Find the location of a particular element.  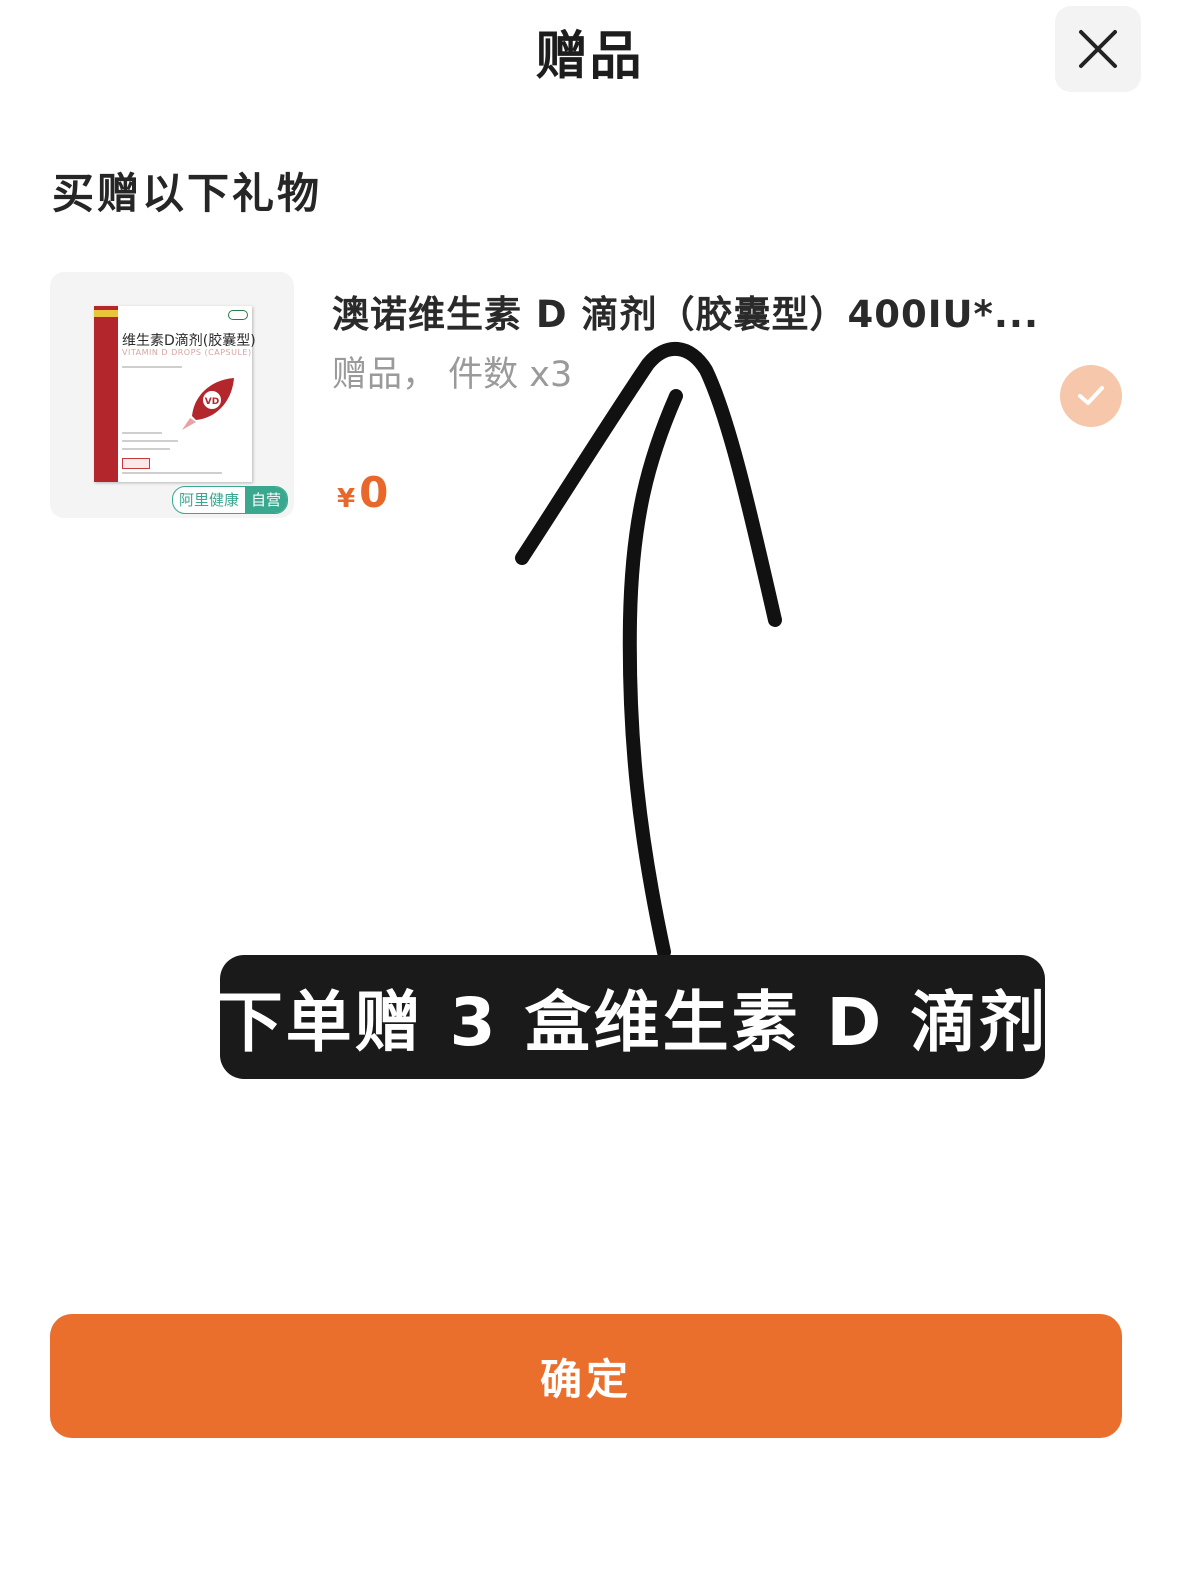

product-price: ¥0 is located at coordinates (362, 492).